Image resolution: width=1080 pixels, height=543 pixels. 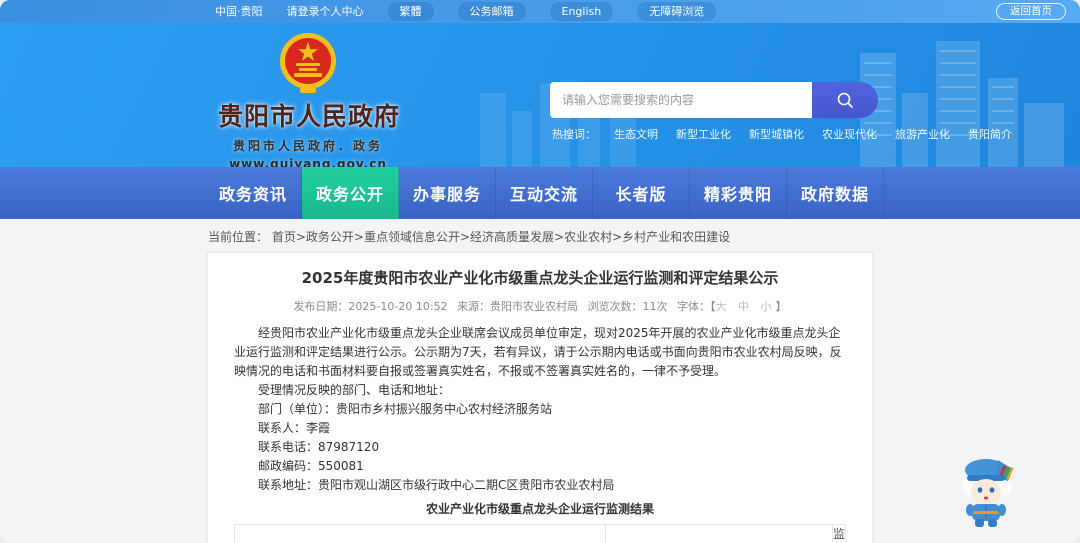 I want to click on hot-search-word: 新型城镇化, so click(x=776, y=134).